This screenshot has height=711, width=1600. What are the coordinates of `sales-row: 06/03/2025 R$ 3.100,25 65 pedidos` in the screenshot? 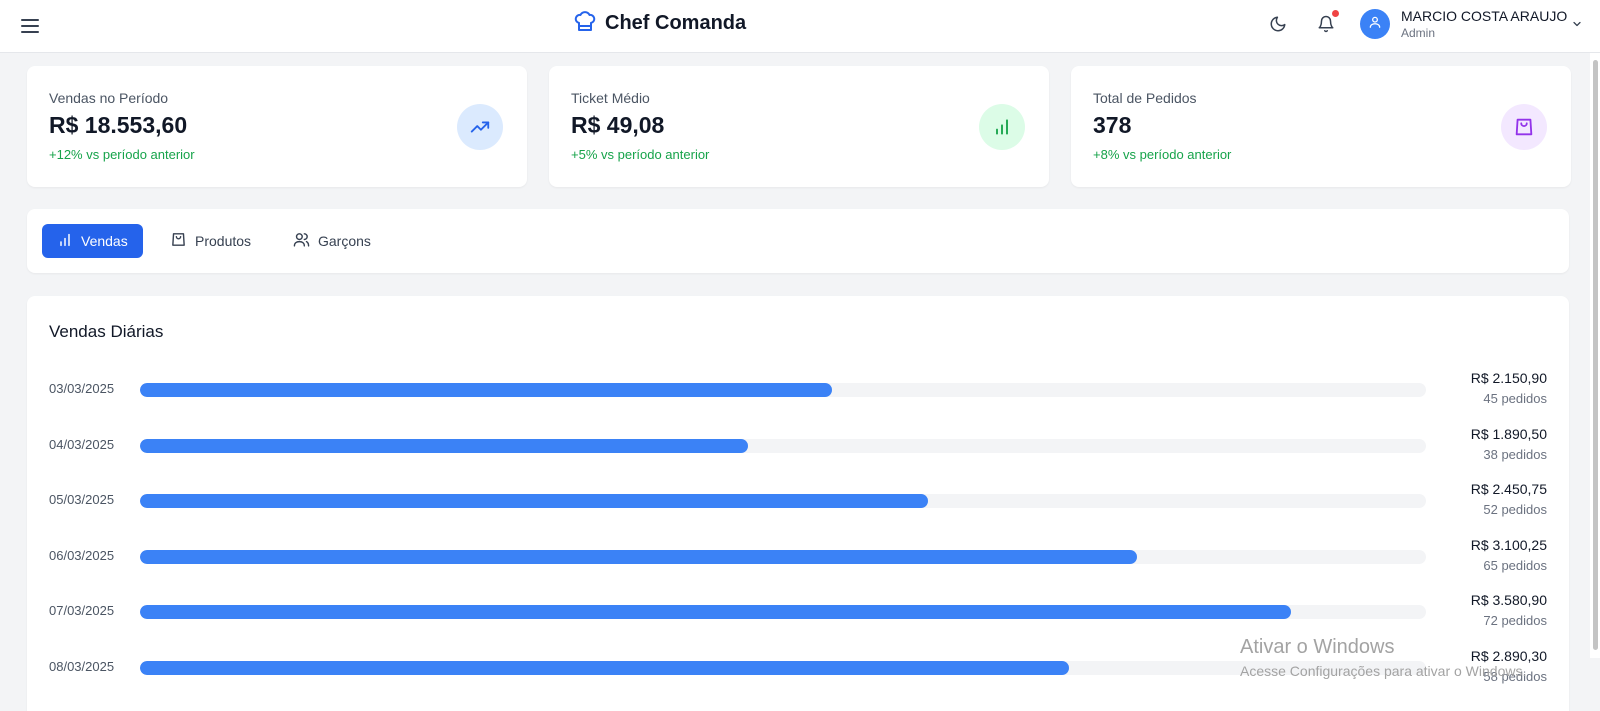 It's located at (798, 557).